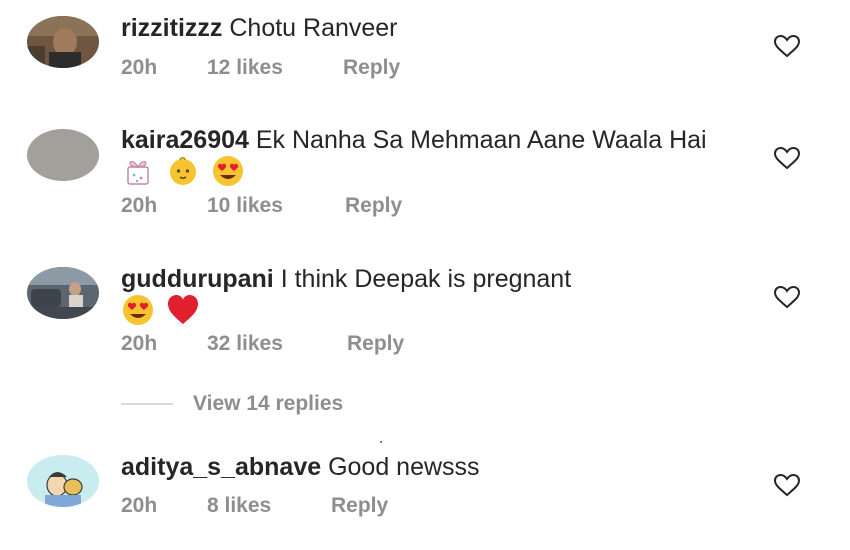 The width and height of the screenshot is (850, 550). What do you see at coordinates (197, 279) in the screenshot?
I see `username-link: guddurupani` at bounding box center [197, 279].